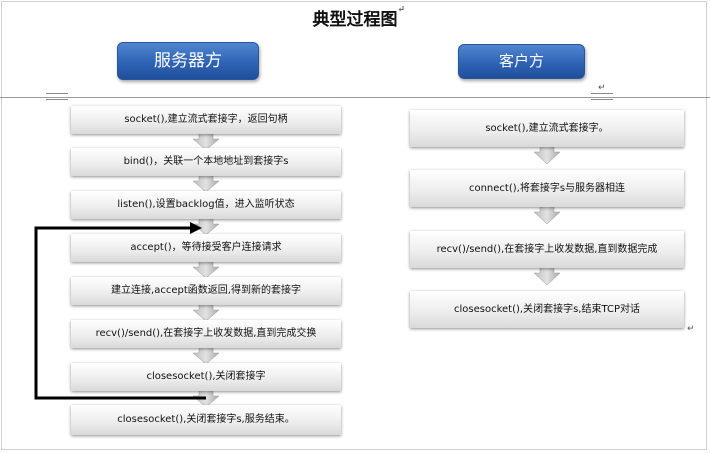 Image resolution: width=710 pixels, height=453 pixels. What do you see at coordinates (206, 334) in the screenshot?
I see `server-step-recv-send: recv()/send(),在套接字上收发数据,直到完成交换` at bounding box center [206, 334].